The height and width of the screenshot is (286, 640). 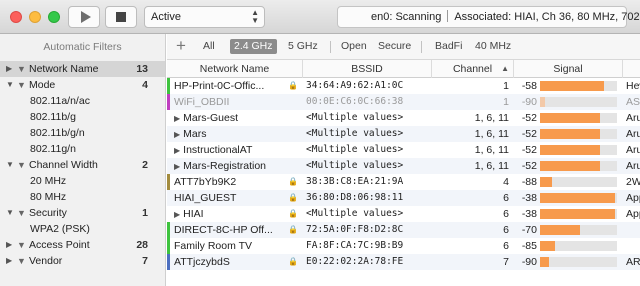 What do you see at coordinates (529, 214) in the screenshot?
I see `signal-value: -38` at bounding box center [529, 214].